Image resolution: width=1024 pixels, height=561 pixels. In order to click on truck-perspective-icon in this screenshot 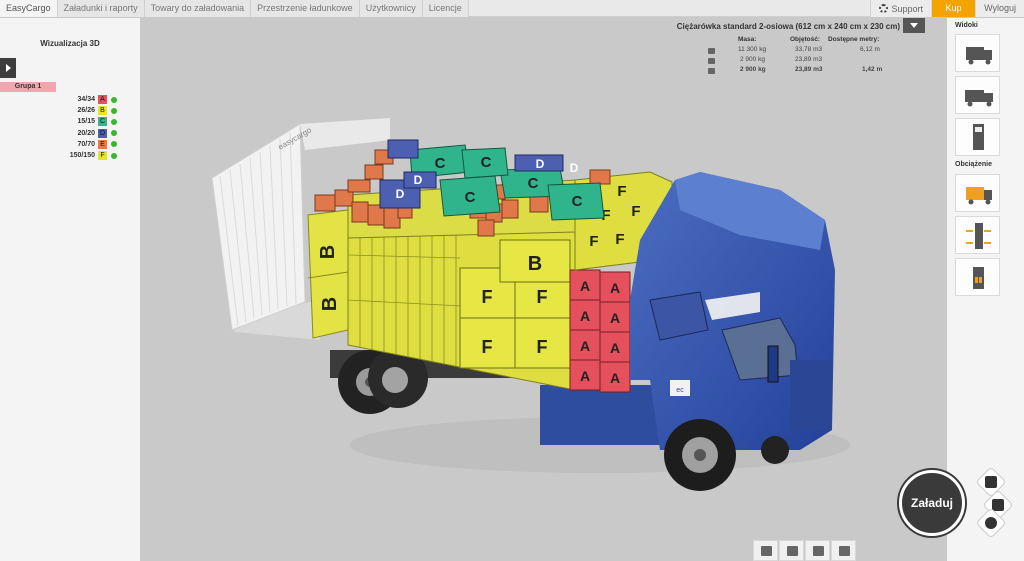, I will do `click(979, 98)`.